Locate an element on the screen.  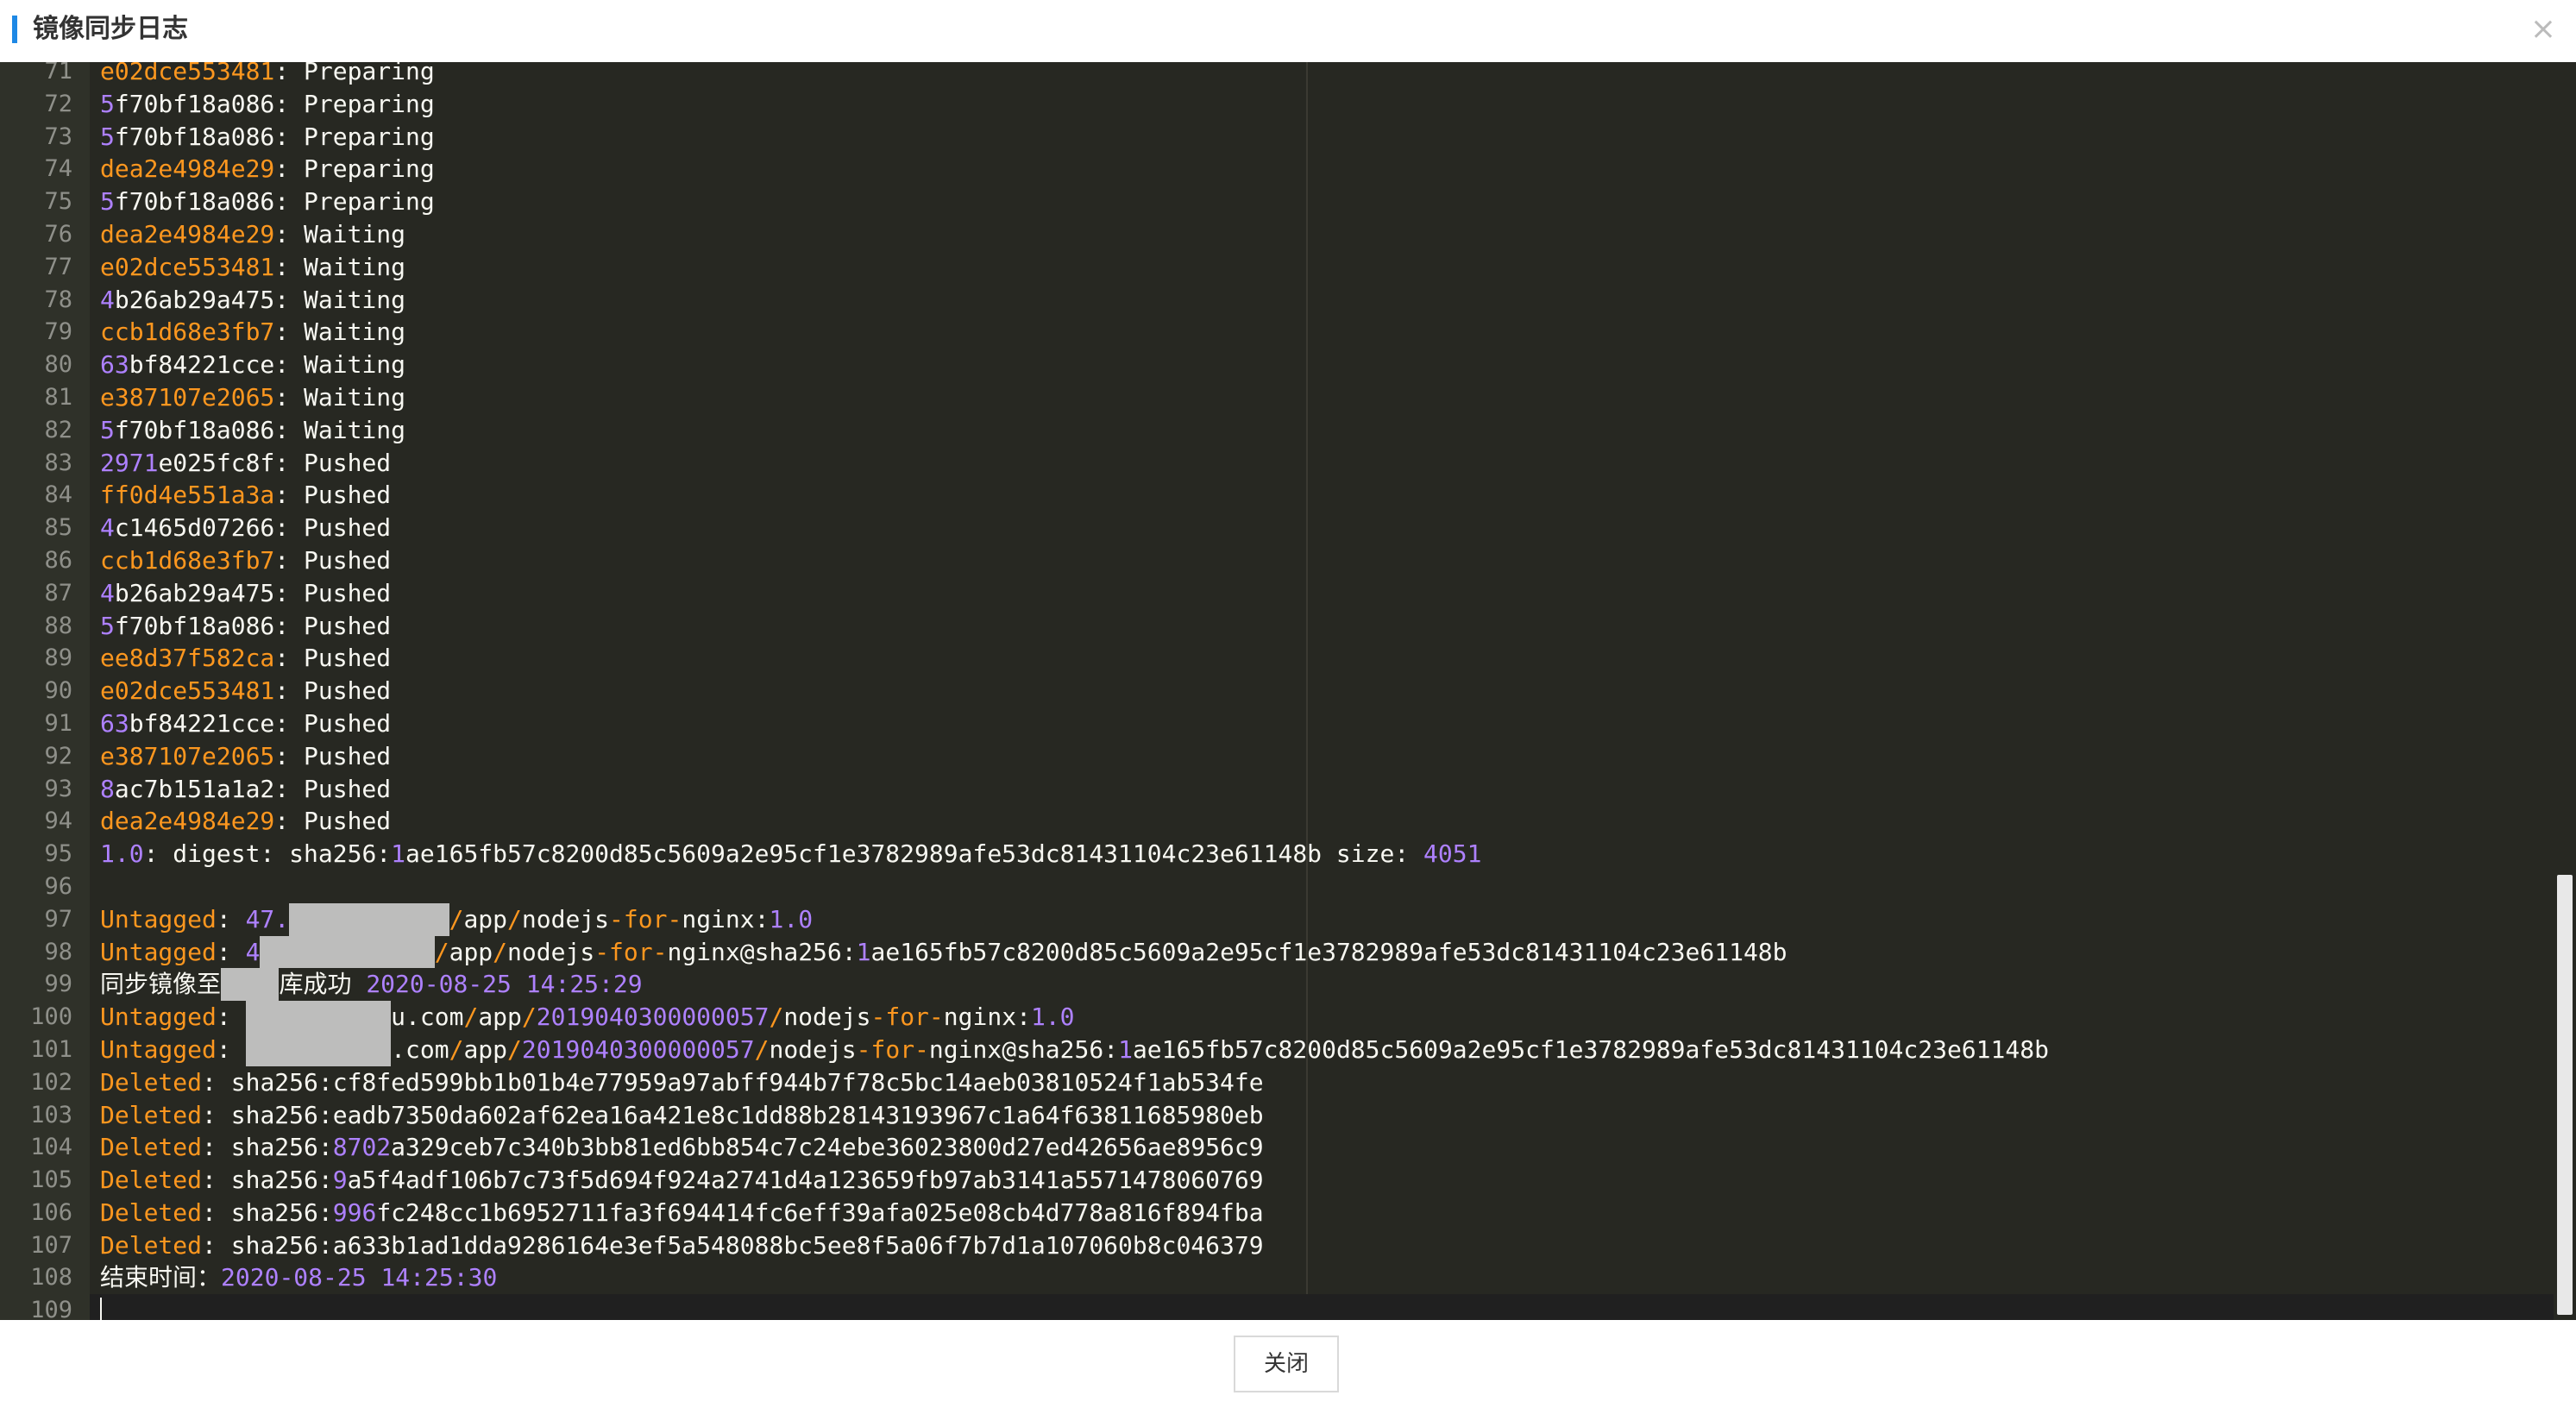
line-number: 73 is located at coordinates (58, 136).